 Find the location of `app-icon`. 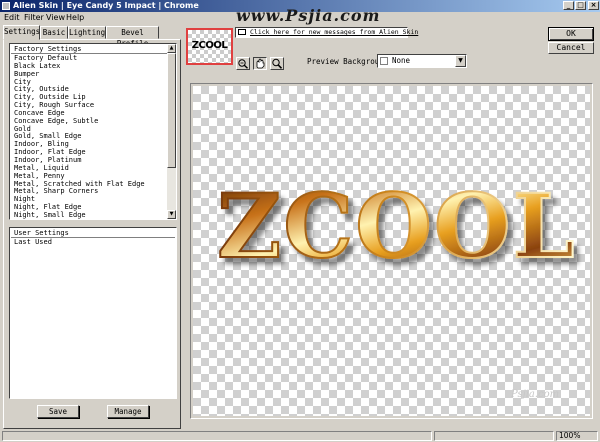

app-icon is located at coordinates (6, 6).